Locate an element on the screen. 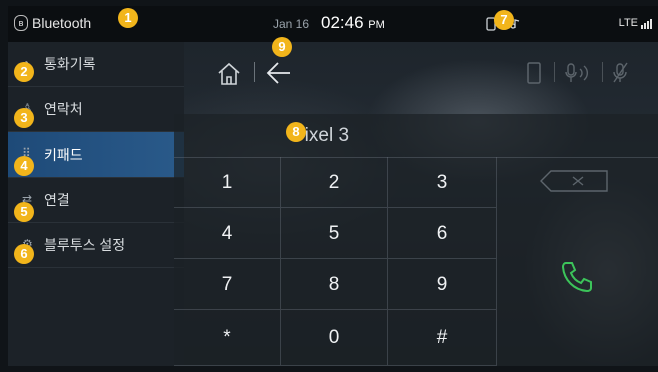  key-6: 6 is located at coordinates (442, 233).